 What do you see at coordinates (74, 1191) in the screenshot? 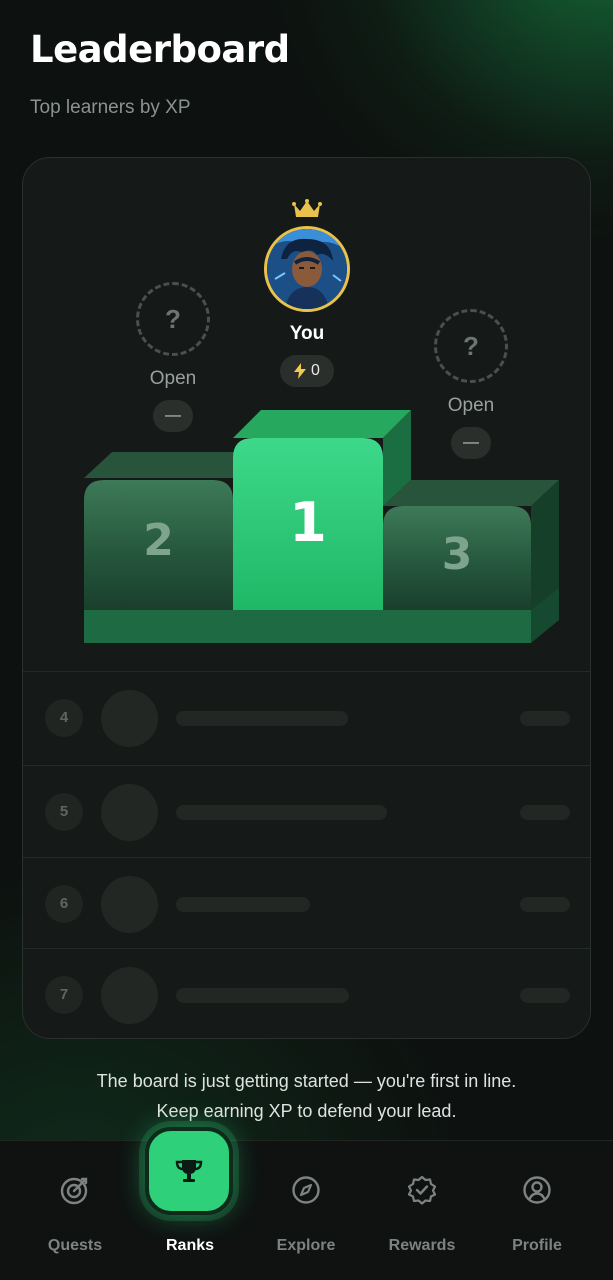
I see `target-icon` at bounding box center [74, 1191].